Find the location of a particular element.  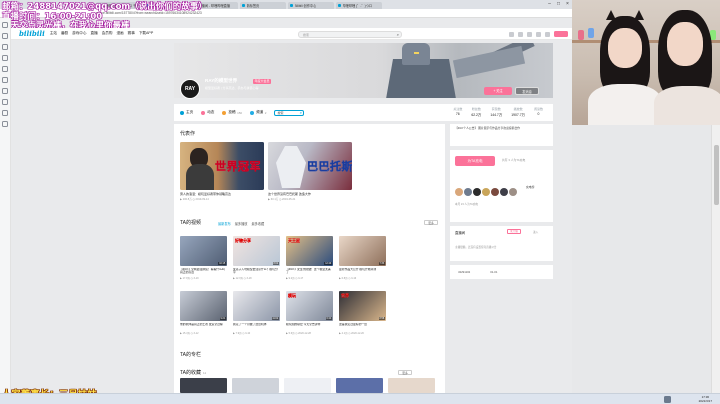

charge-button: 为TA充电 is located at coordinates (475, 161).